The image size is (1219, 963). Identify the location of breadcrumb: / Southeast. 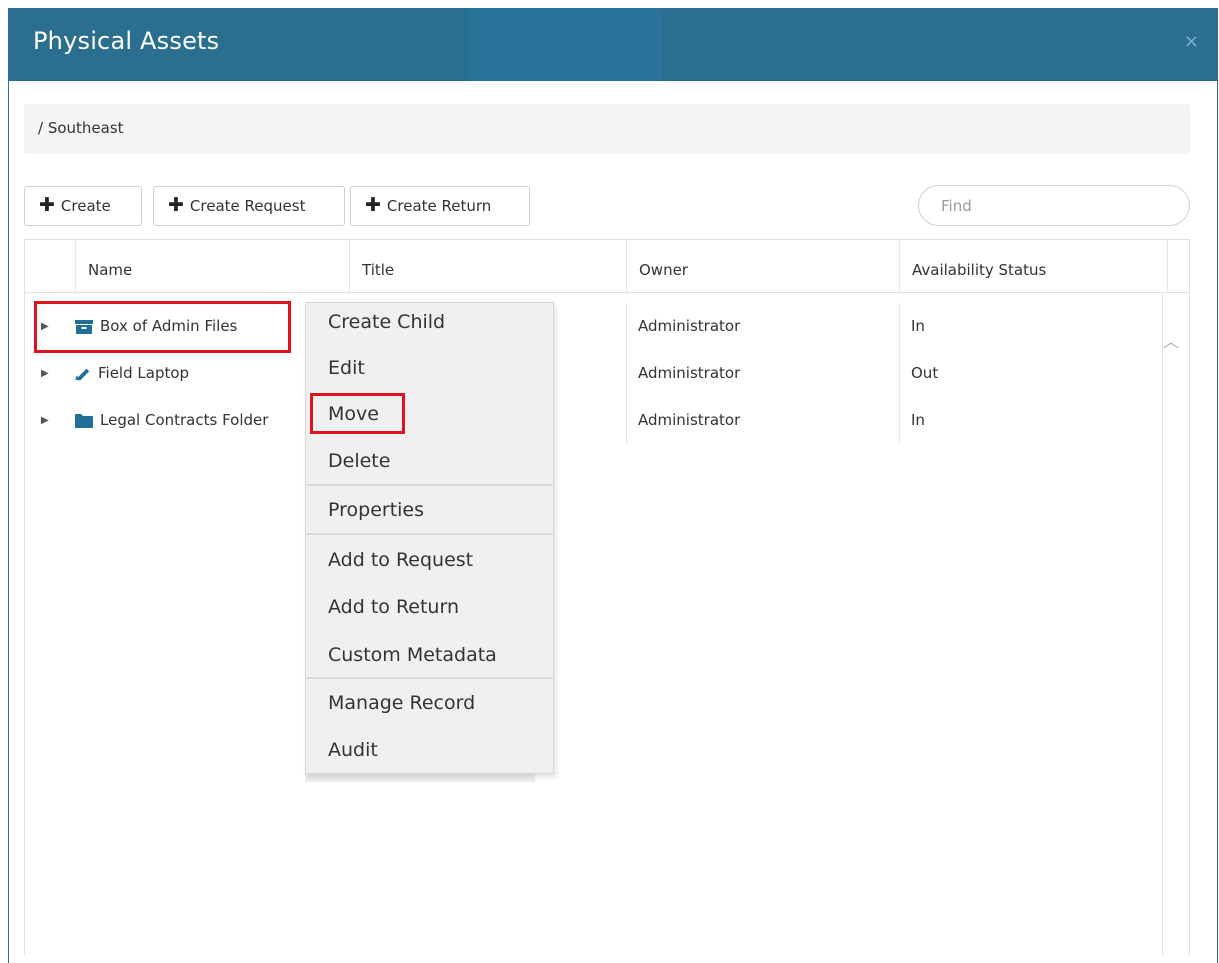
(607, 129).